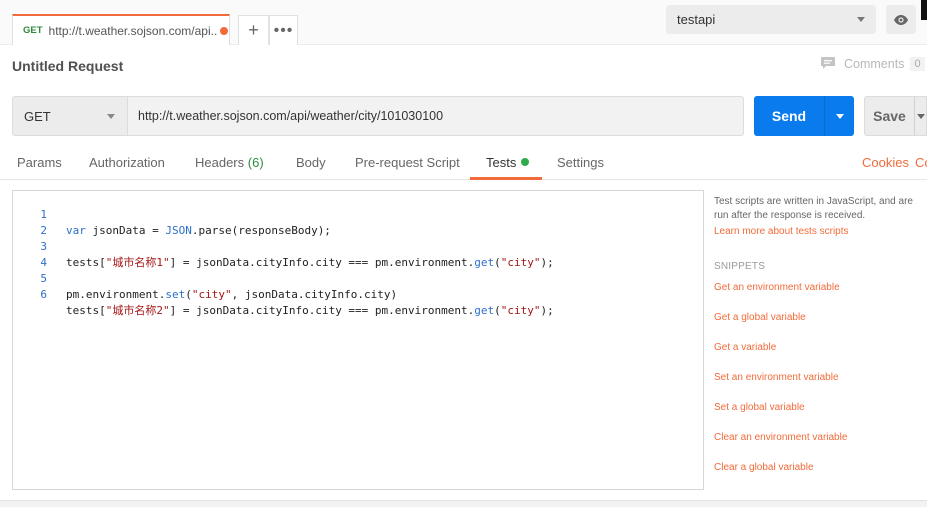 The height and width of the screenshot is (507, 927). Describe the element at coordinates (311, 162) in the screenshot. I see `tab-body: Body` at that location.